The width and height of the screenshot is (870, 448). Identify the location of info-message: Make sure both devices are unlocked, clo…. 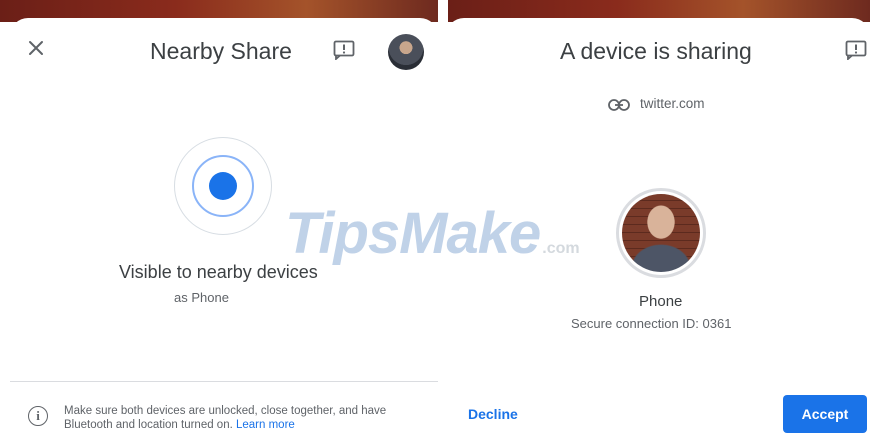
(248, 418).